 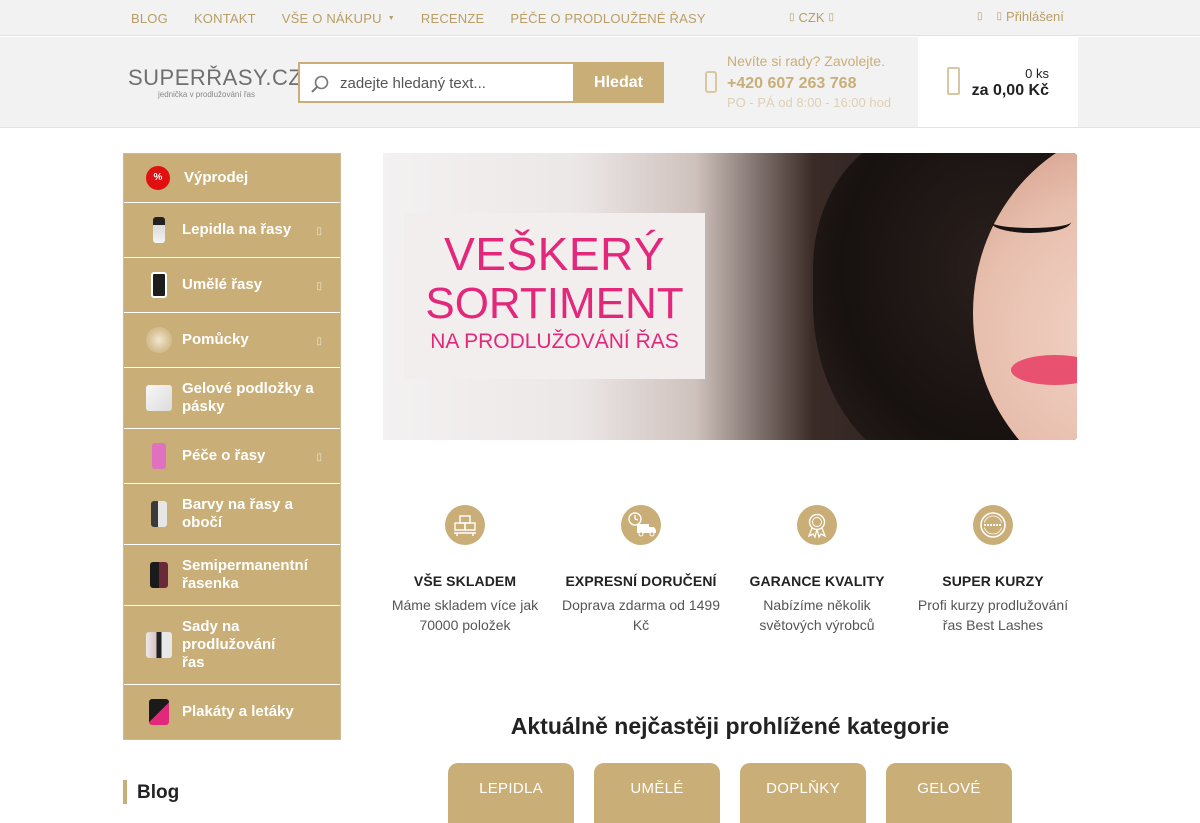 I want to click on poster-icon, so click(x=159, y=712).